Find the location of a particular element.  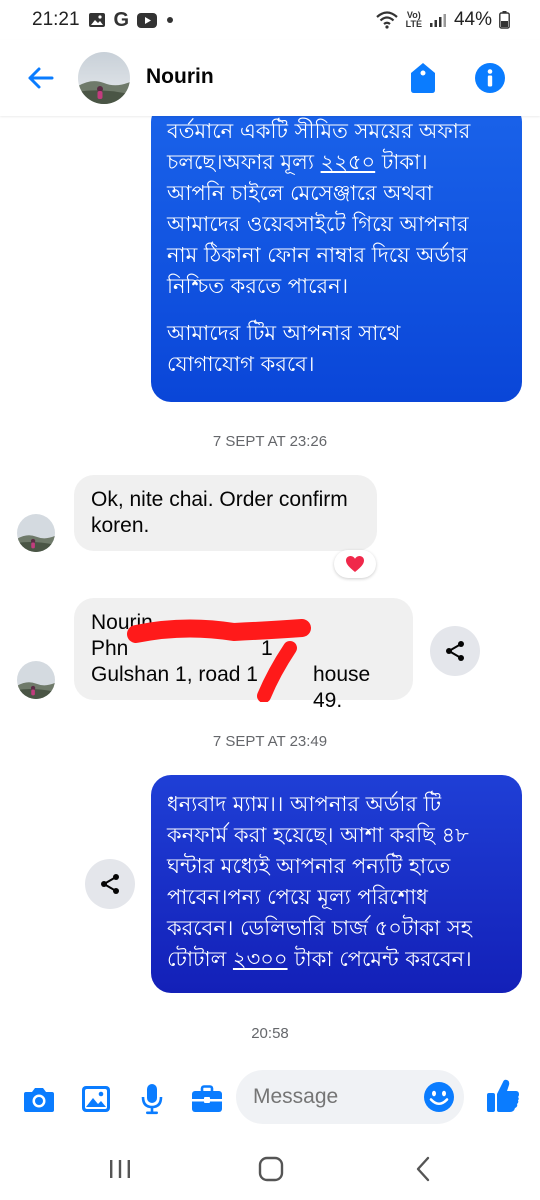

message-line: আমাদের ওয়েবসাইটে গিয়ে আপনার is located at coordinates (318, 224).